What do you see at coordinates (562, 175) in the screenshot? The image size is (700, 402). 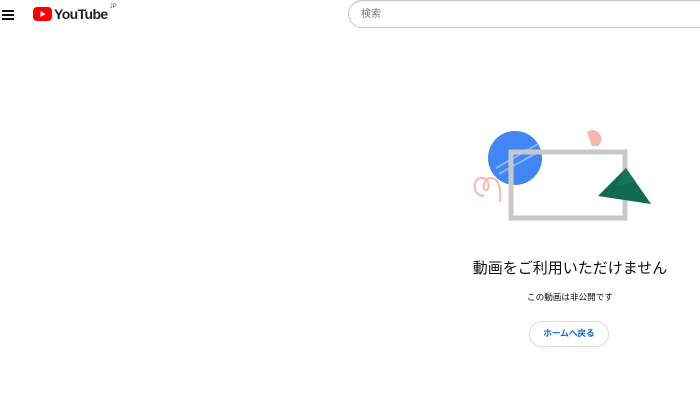 I see `video-unavailable-illustration` at bounding box center [562, 175].